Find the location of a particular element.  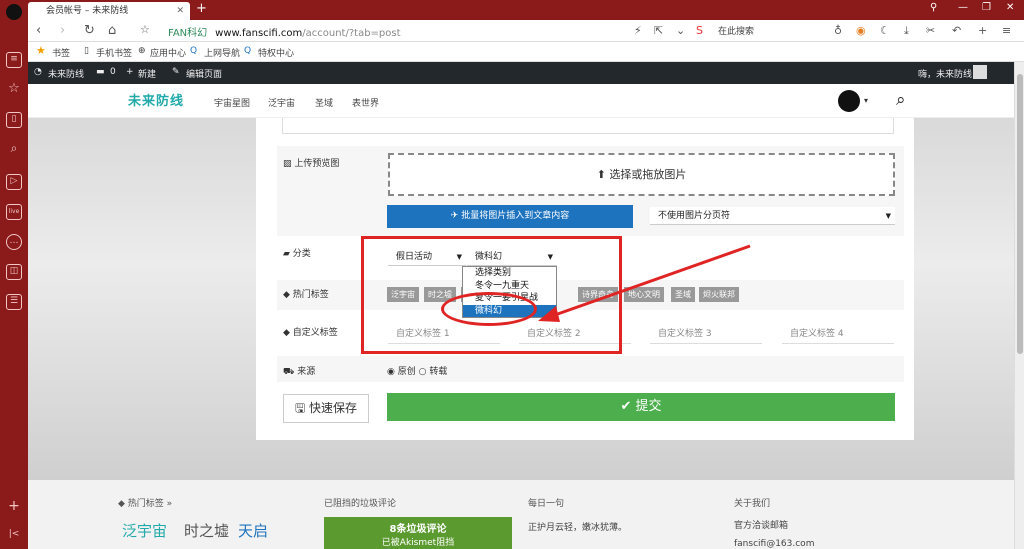

footer-about-title: 关于我们 is located at coordinates (752, 504).